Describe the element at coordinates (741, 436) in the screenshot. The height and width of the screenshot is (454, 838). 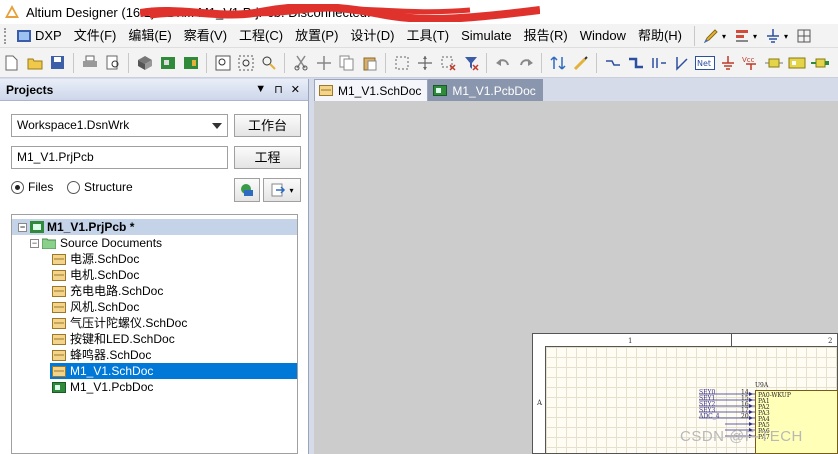
I see `watermark: CSDN @F-TECH` at that location.